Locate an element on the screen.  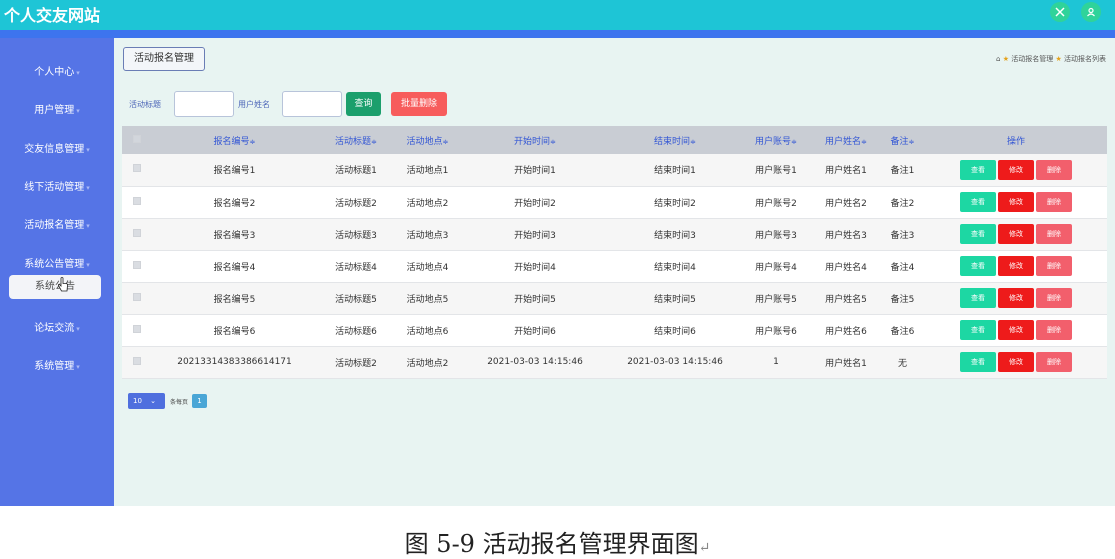
column-header: 用户账号≑ is located at coordinates (776, 140).